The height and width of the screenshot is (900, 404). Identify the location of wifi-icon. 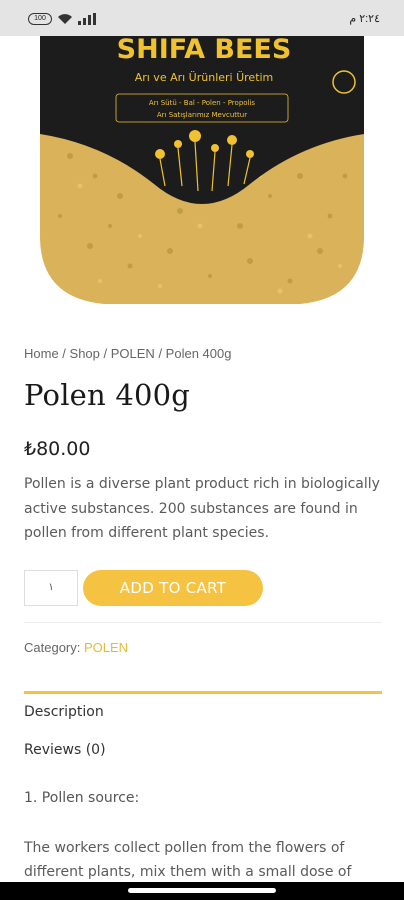
(65, 19).